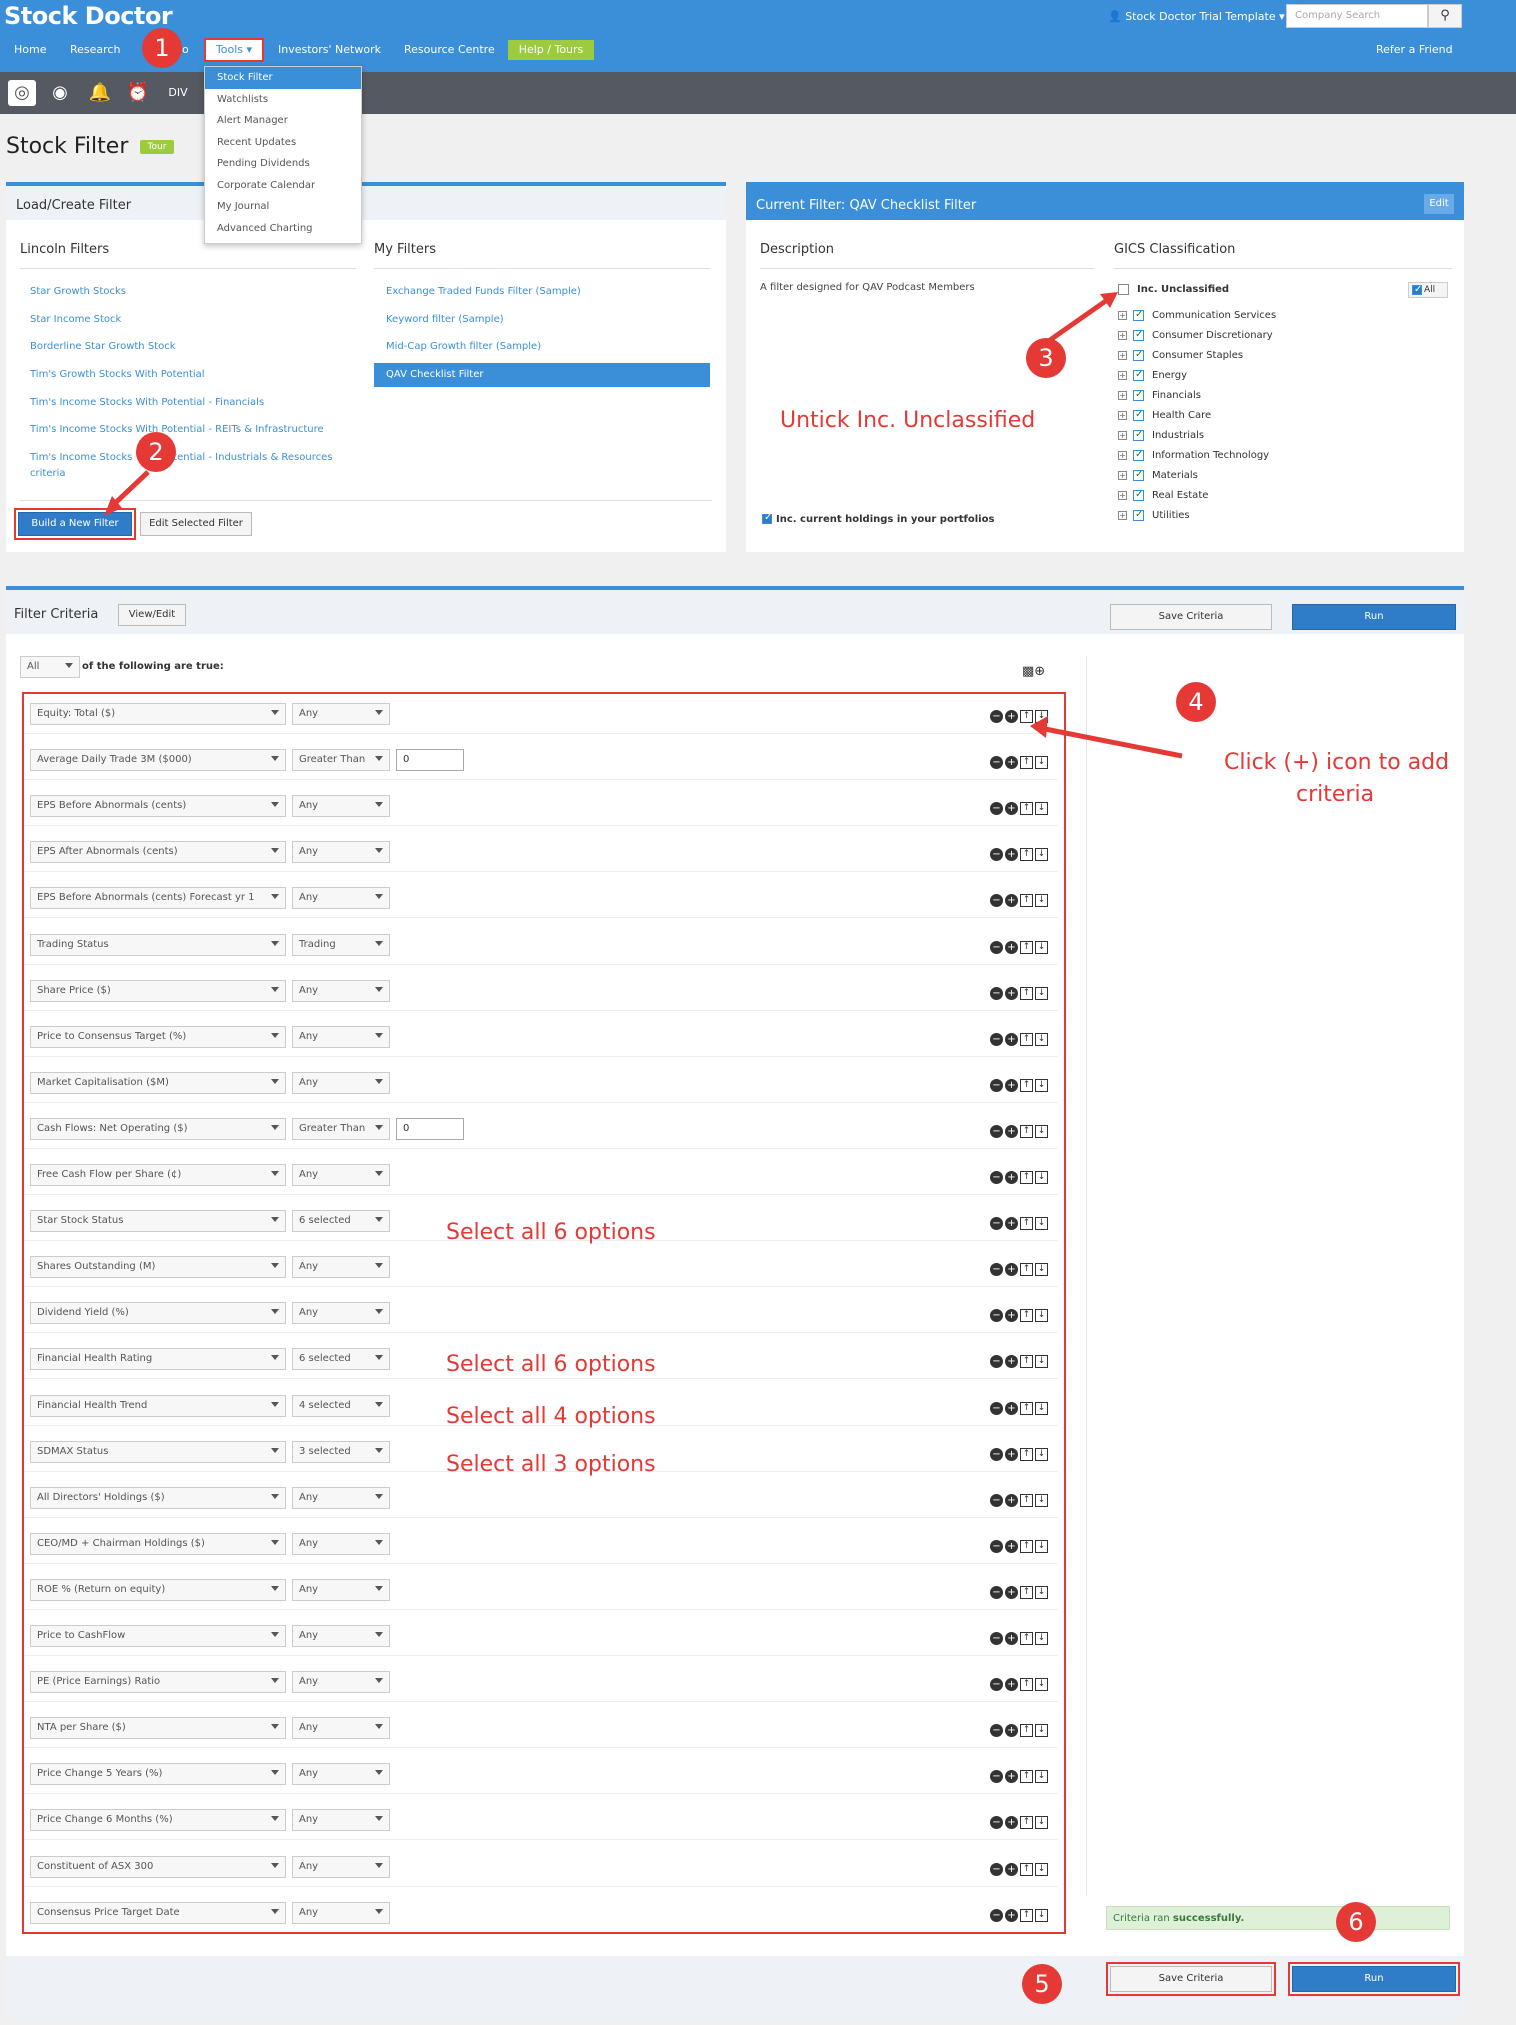 Image resolution: width=1516 pixels, height=2025 pixels. I want to click on tools-menu-item: Watchlists, so click(283, 100).